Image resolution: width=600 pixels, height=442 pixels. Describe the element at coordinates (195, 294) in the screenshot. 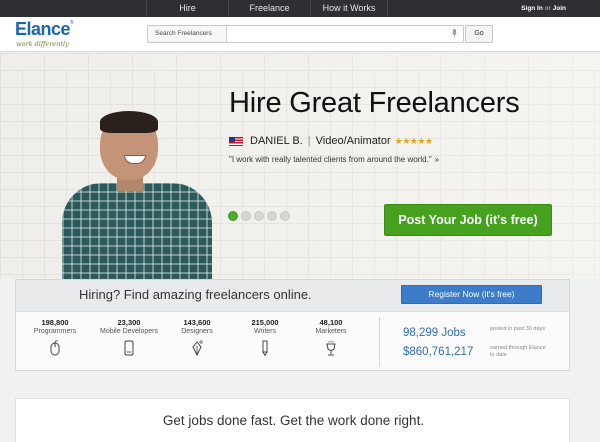

I see `hiring-band-text: Hiring? Find amazing freelancers online.` at that location.